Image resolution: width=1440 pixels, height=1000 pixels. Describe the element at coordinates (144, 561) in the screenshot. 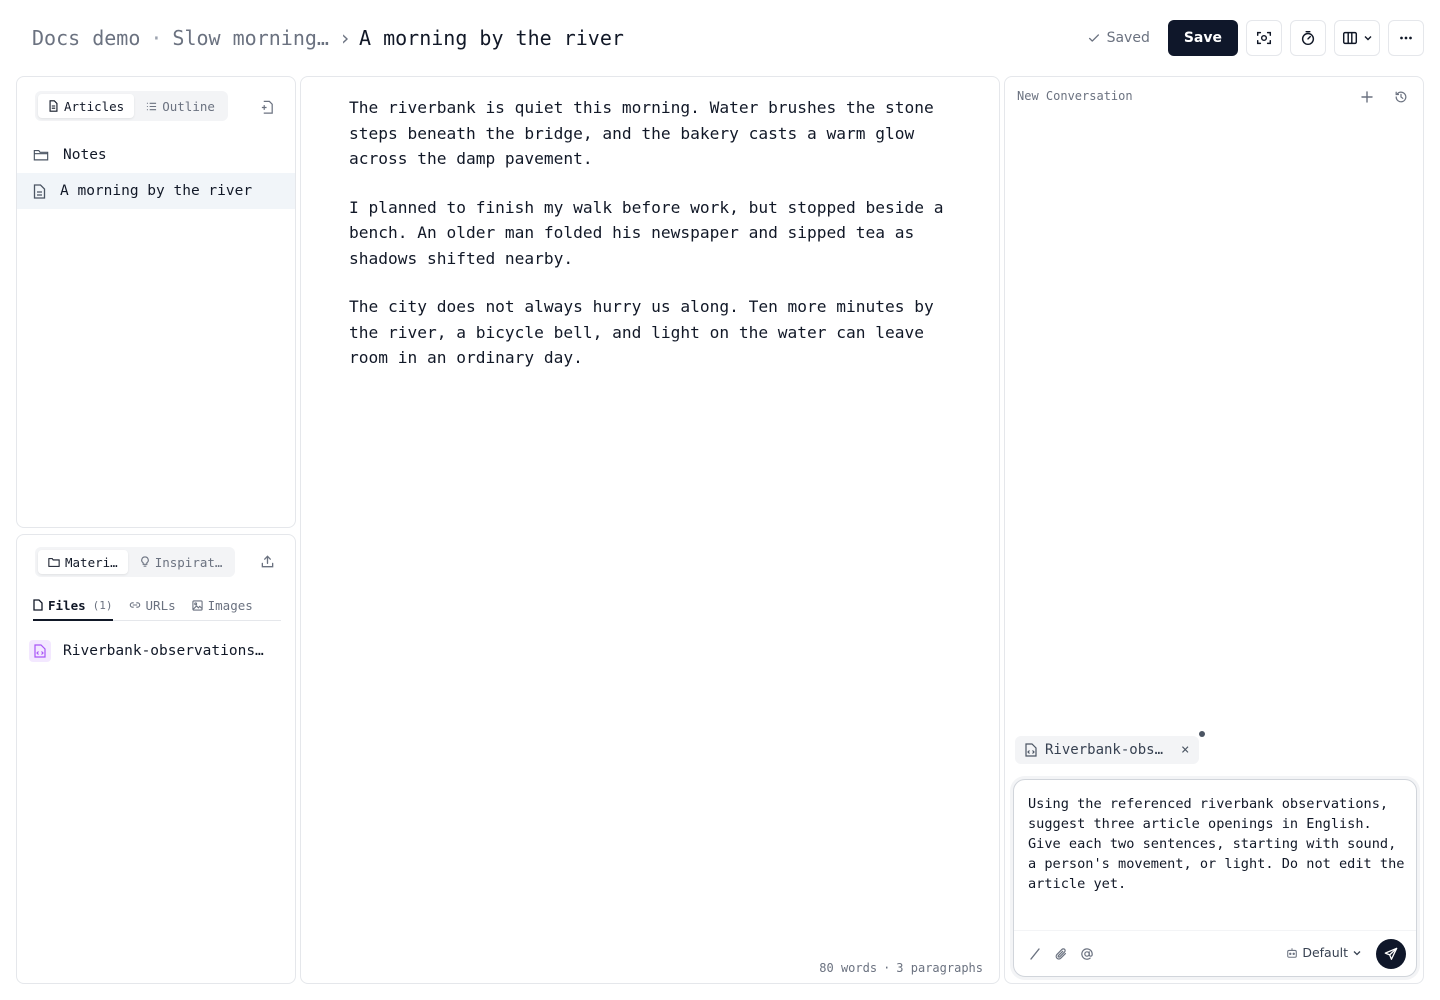

I see `lightbulb-icon` at that location.